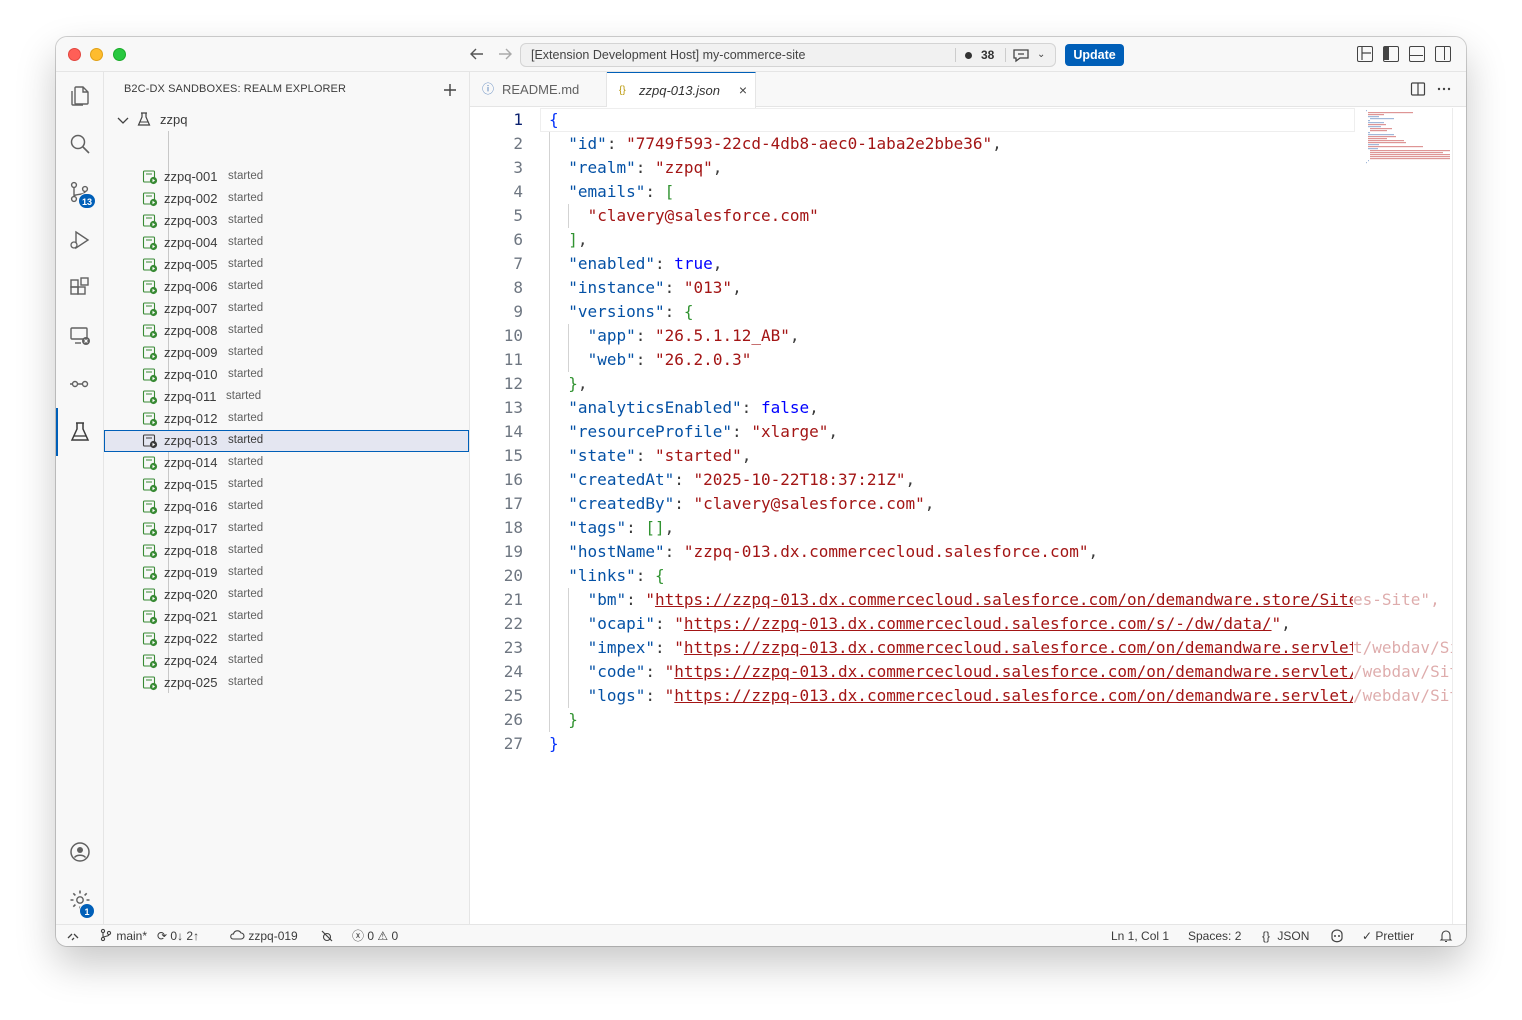 The image size is (1522, 1020). I want to click on sandbox-status: zzpq-019, so click(263, 935).